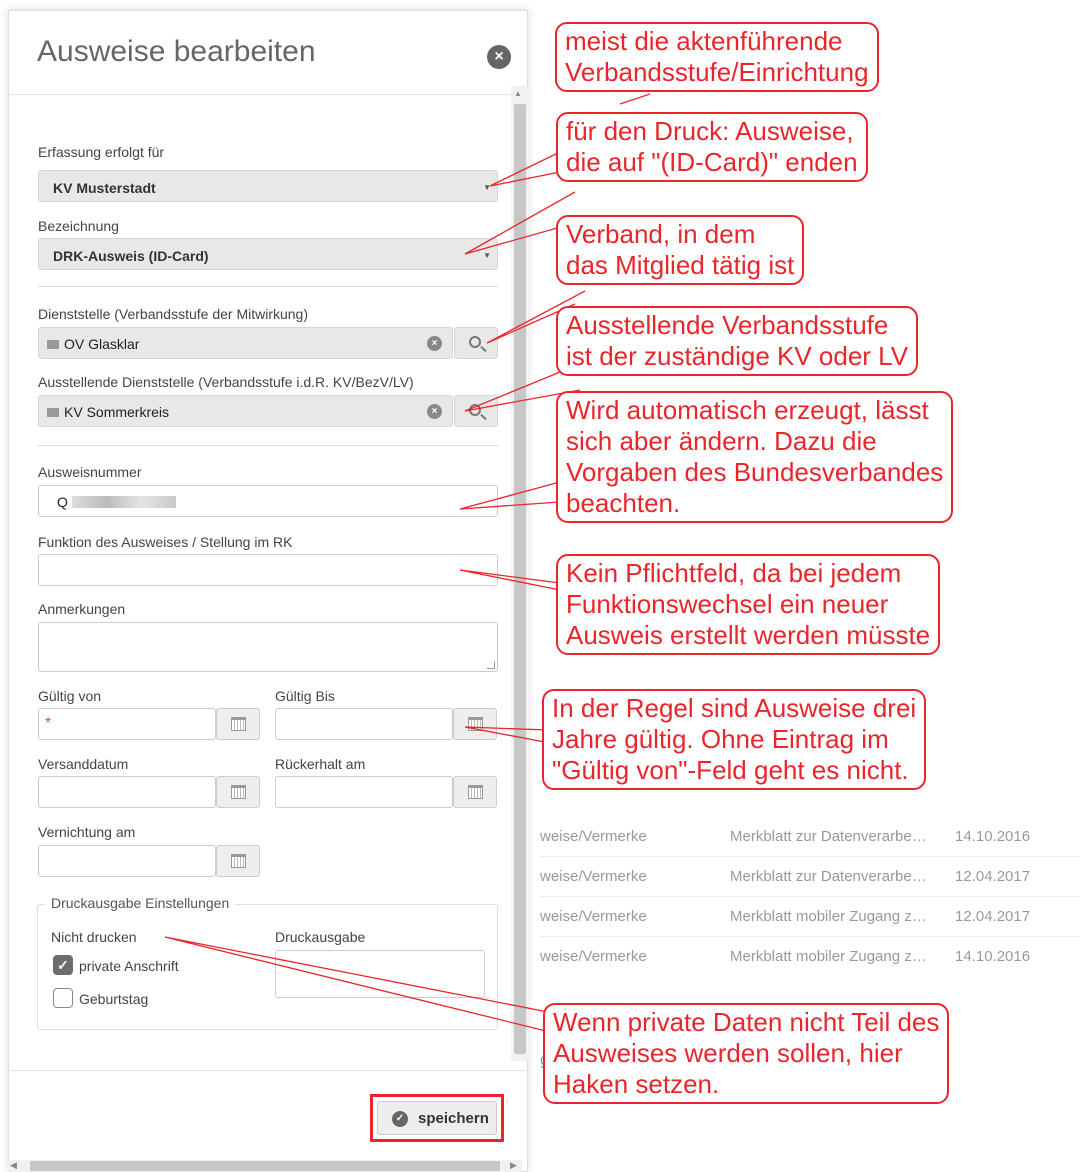 The width and height of the screenshot is (1083, 1172). Describe the element at coordinates (113, 999) in the screenshot. I see `geburtstag-label: Geburtstag` at that location.